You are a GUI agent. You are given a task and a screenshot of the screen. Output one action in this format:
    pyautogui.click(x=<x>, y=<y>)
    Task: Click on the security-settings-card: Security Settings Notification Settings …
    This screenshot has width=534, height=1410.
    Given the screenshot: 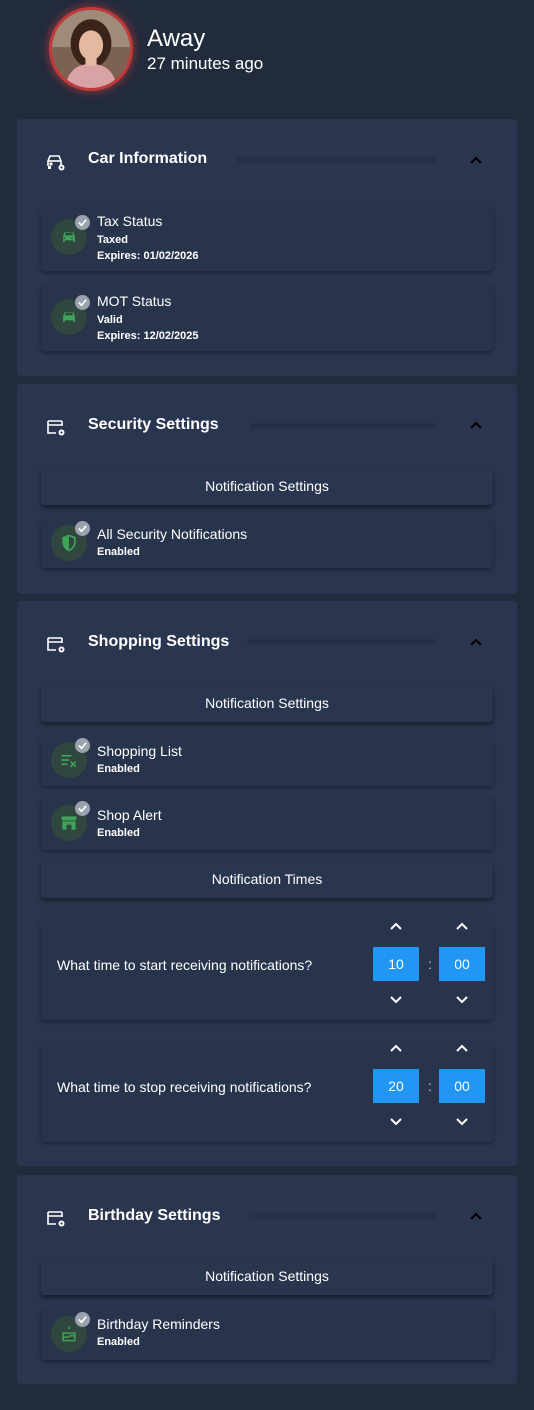 What is the action you would take?
    pyautogui.click(x=267, y=489)
    